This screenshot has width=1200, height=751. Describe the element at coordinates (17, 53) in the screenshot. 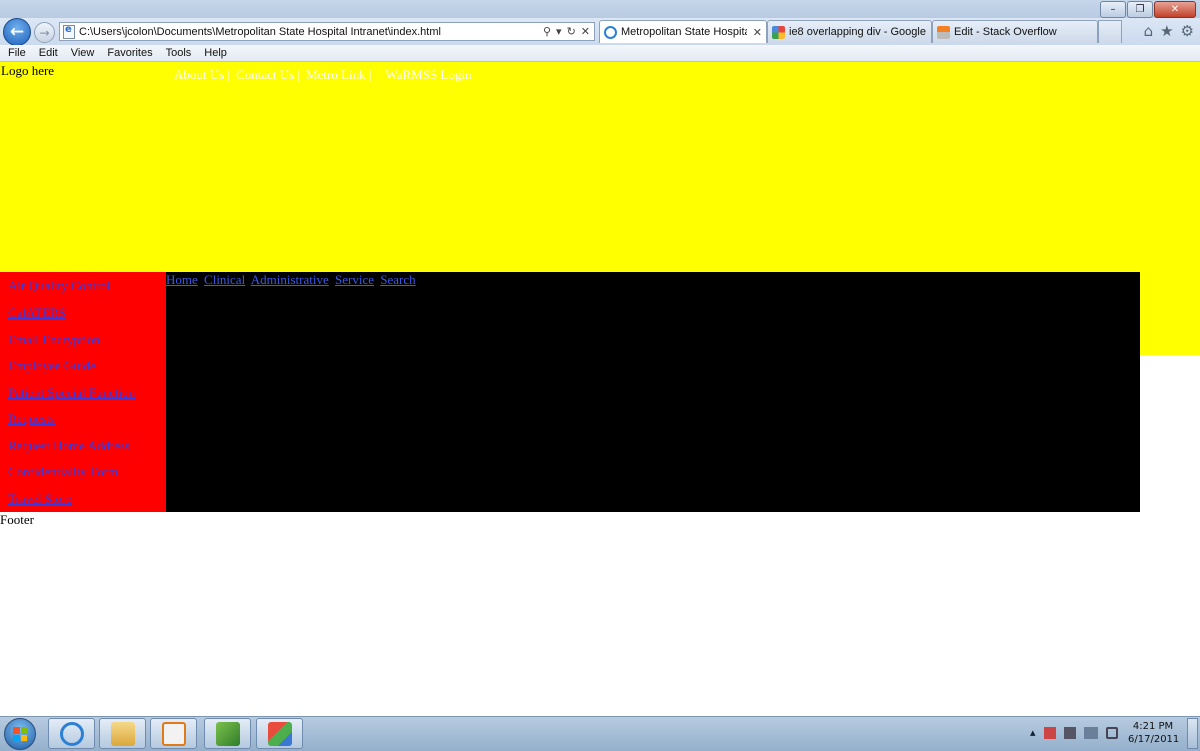

I see `menu-file: File` at that location.